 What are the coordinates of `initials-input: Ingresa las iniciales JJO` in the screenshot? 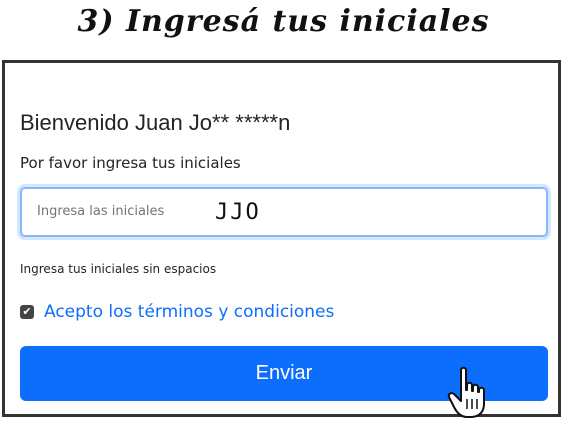 It's located at (284, 212).